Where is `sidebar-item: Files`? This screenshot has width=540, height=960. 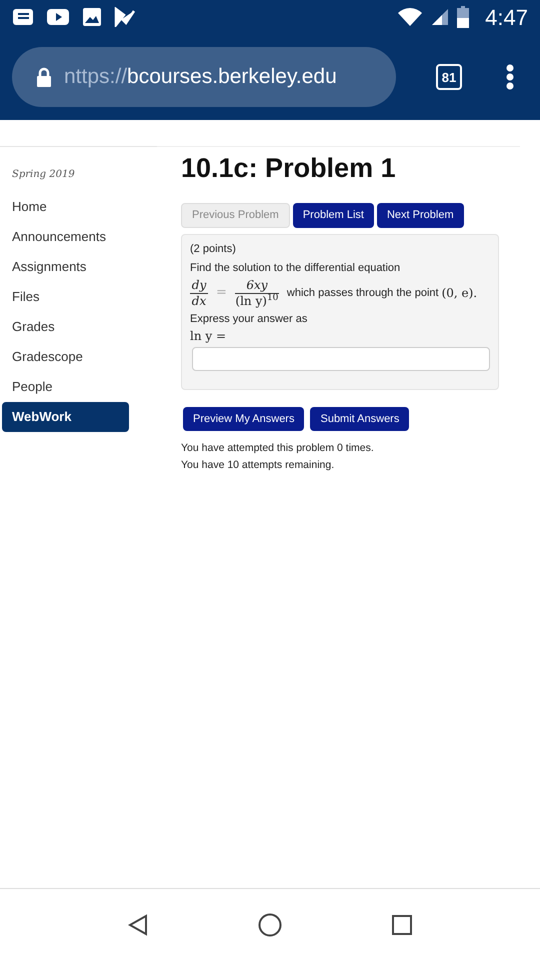
sidebar-item: Files is located at coordinates (78, 297).